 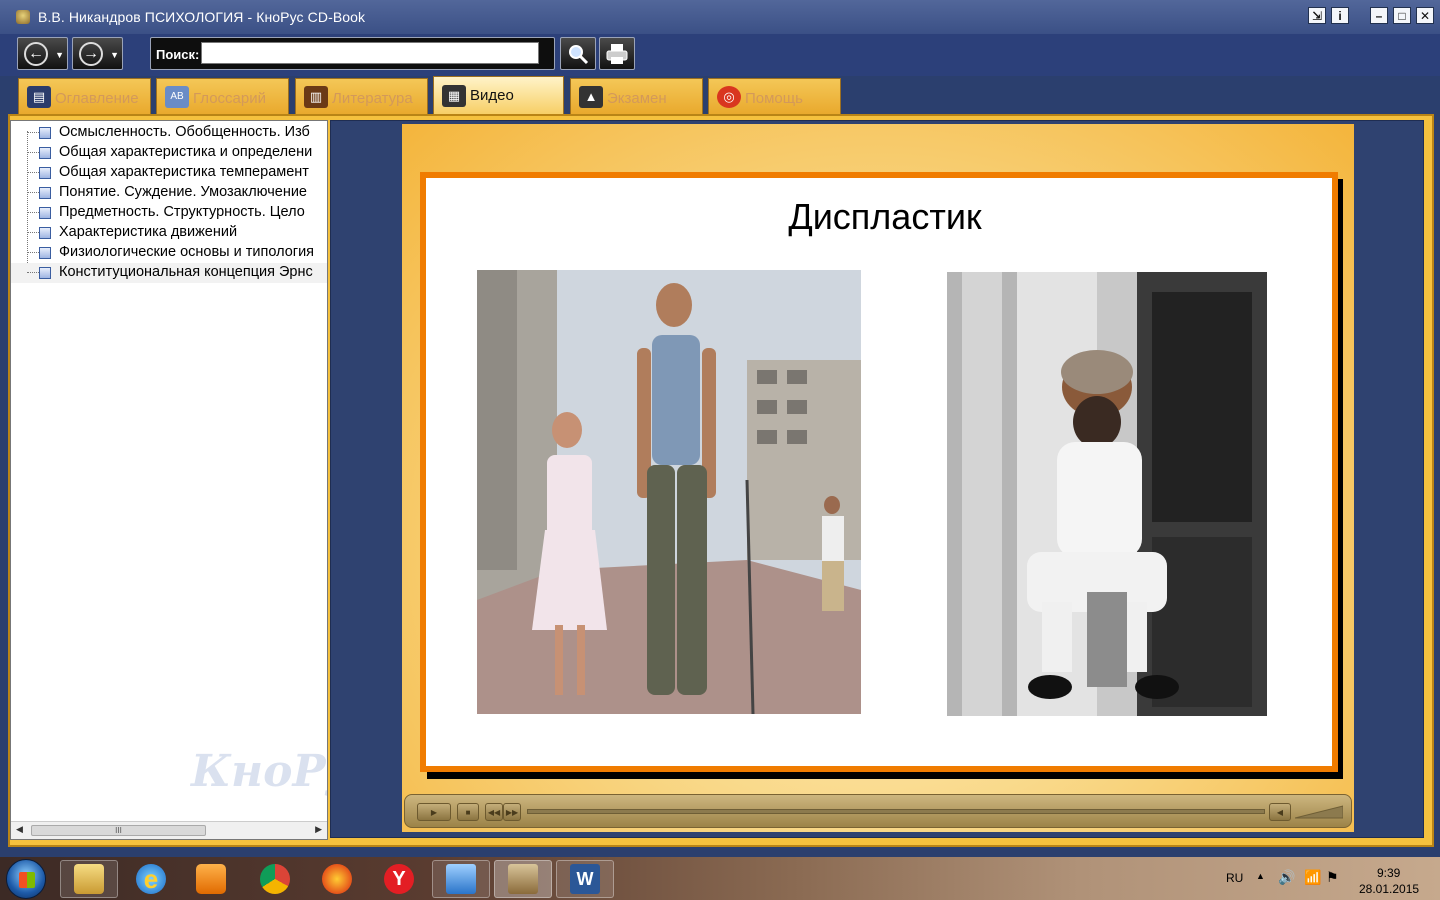 I want to click on tab-help: ◎ Помощь, so click(x=774, y=96).